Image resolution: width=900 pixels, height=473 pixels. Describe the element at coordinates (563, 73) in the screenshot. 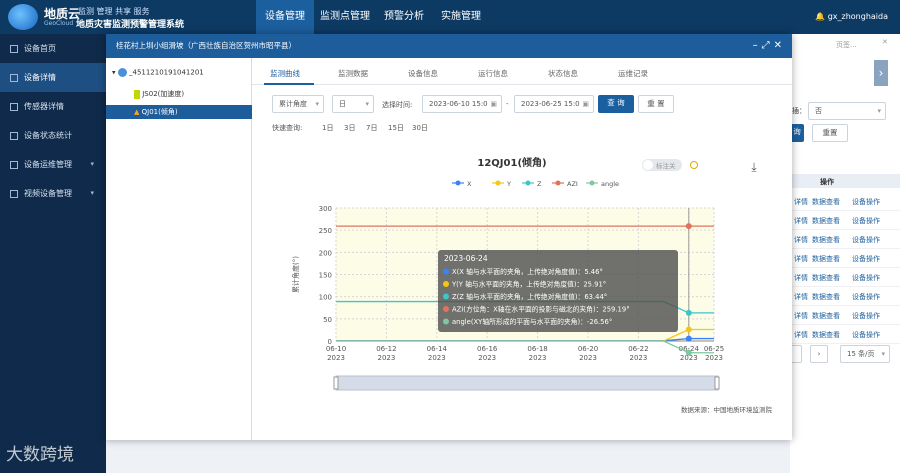

I see `tab-status-info: 状态信息` at that location.